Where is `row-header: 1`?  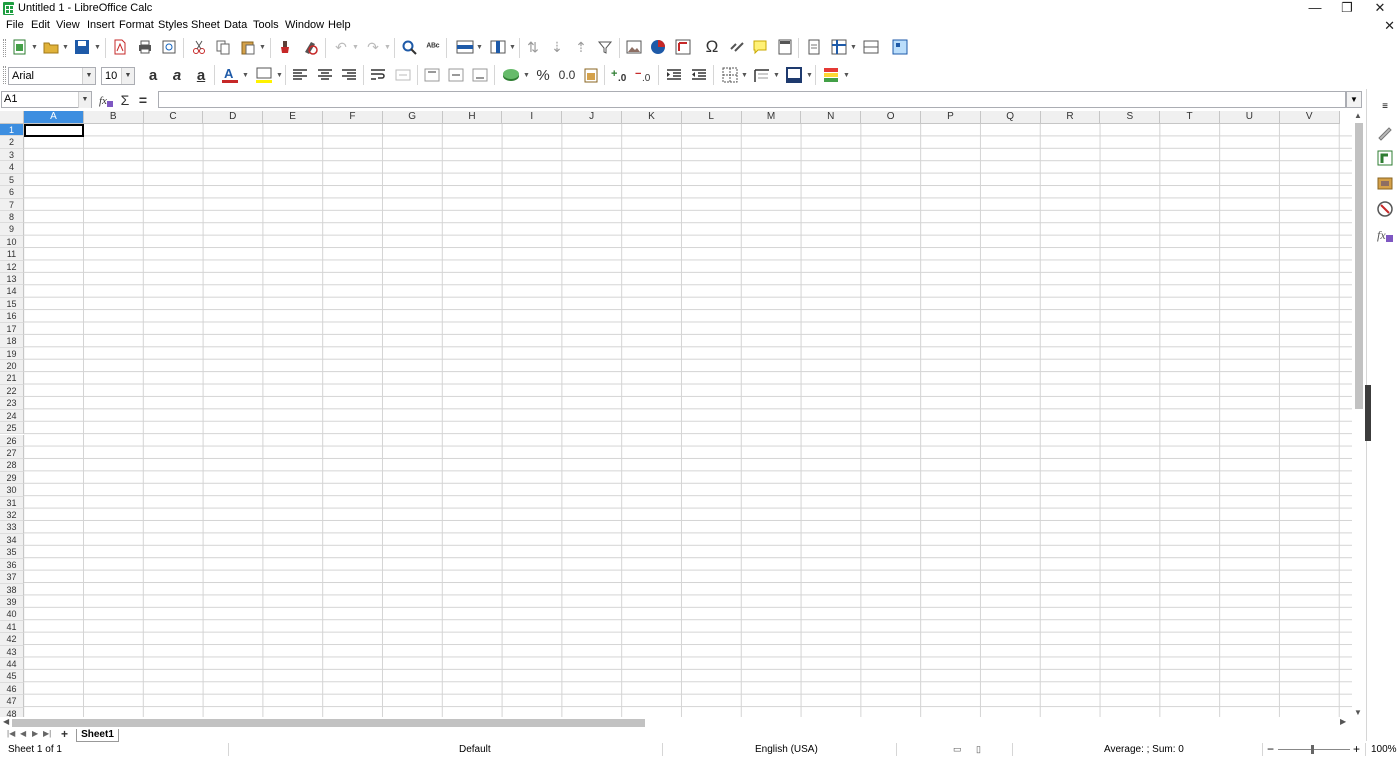
row-header: 1 is located at coordinates (12, 130).